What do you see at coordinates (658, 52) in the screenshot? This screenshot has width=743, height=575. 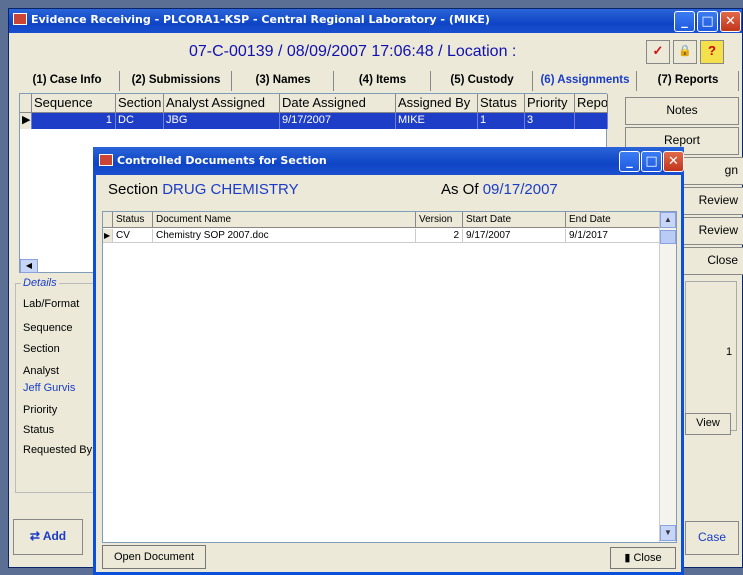 I see `checkmark-icon: ✓` at bounding box center [658, 52].